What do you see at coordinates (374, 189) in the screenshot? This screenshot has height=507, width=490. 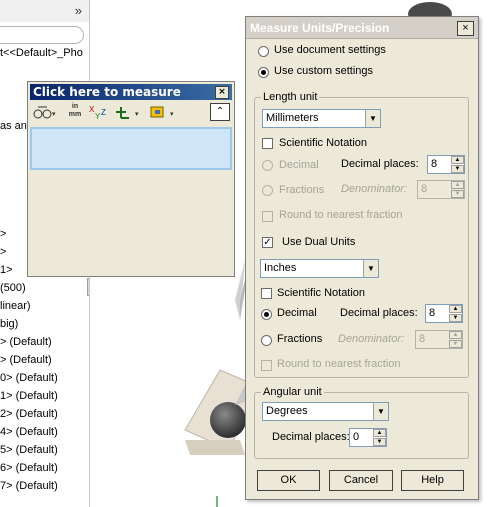 I see `denominator-label: Denominator:` at bounding box center [374, 189].